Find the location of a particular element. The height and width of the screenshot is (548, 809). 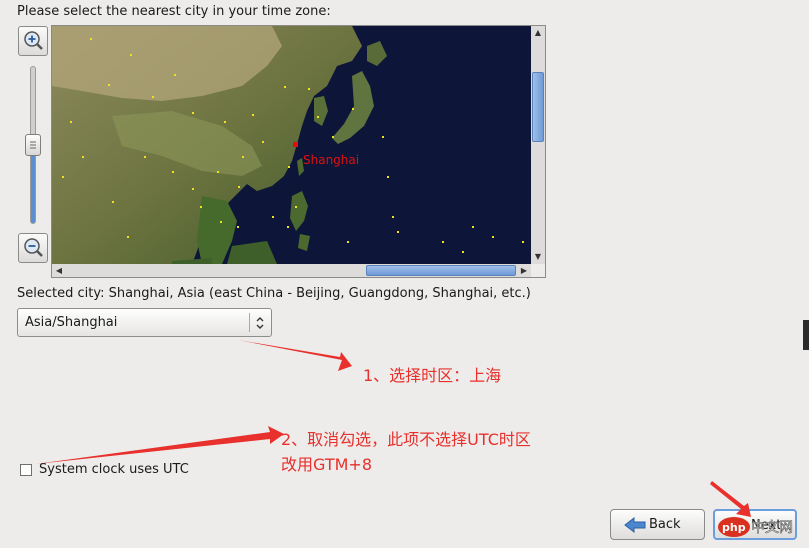

utc-checkbox is located at coordinates (26, 470).